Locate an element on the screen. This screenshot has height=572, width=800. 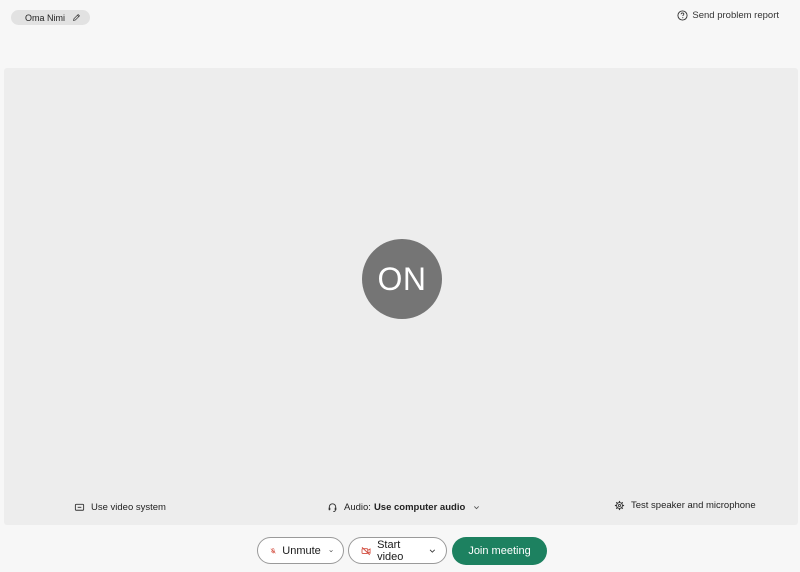
test-speaker-microphone-button: Test speaker and microphone is located at coordinates (685, 505).